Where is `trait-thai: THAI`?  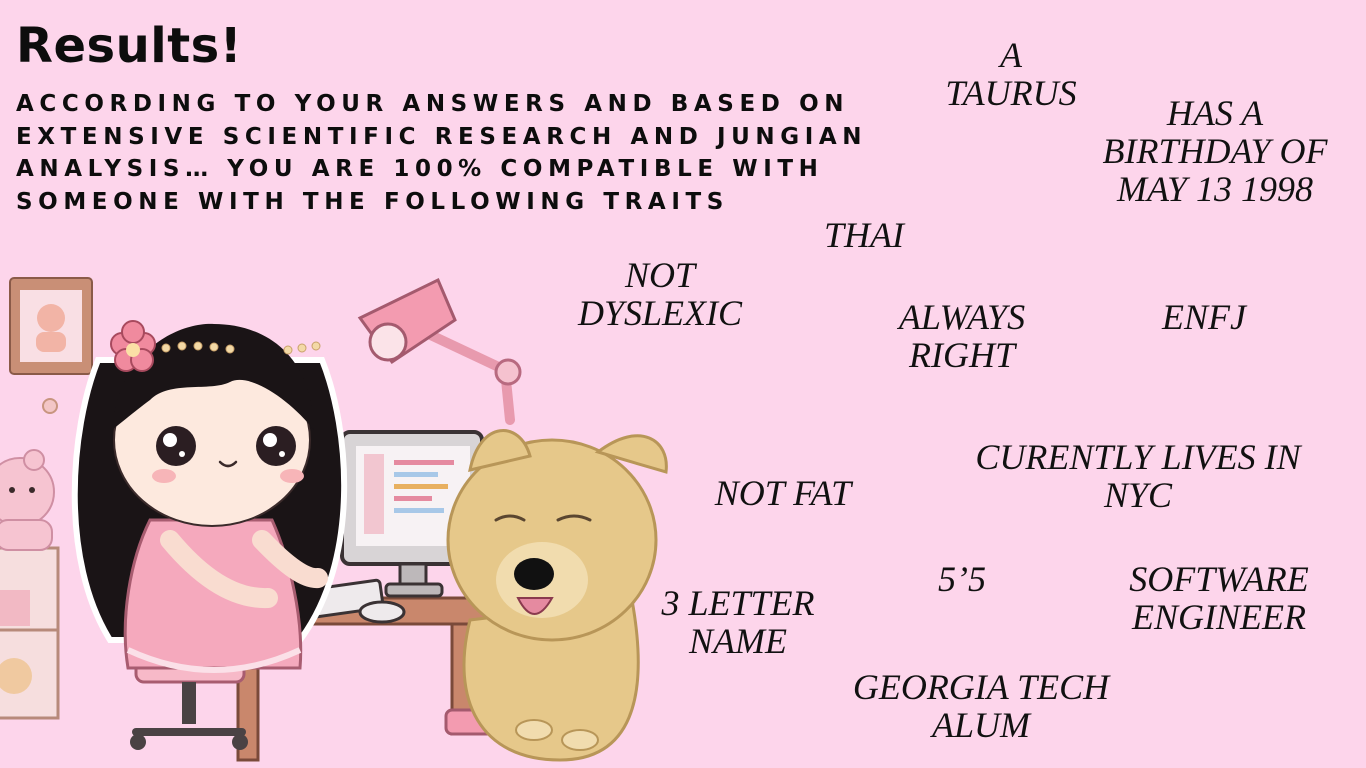 trait-thai: THAI is located at coordinates (864, 235).